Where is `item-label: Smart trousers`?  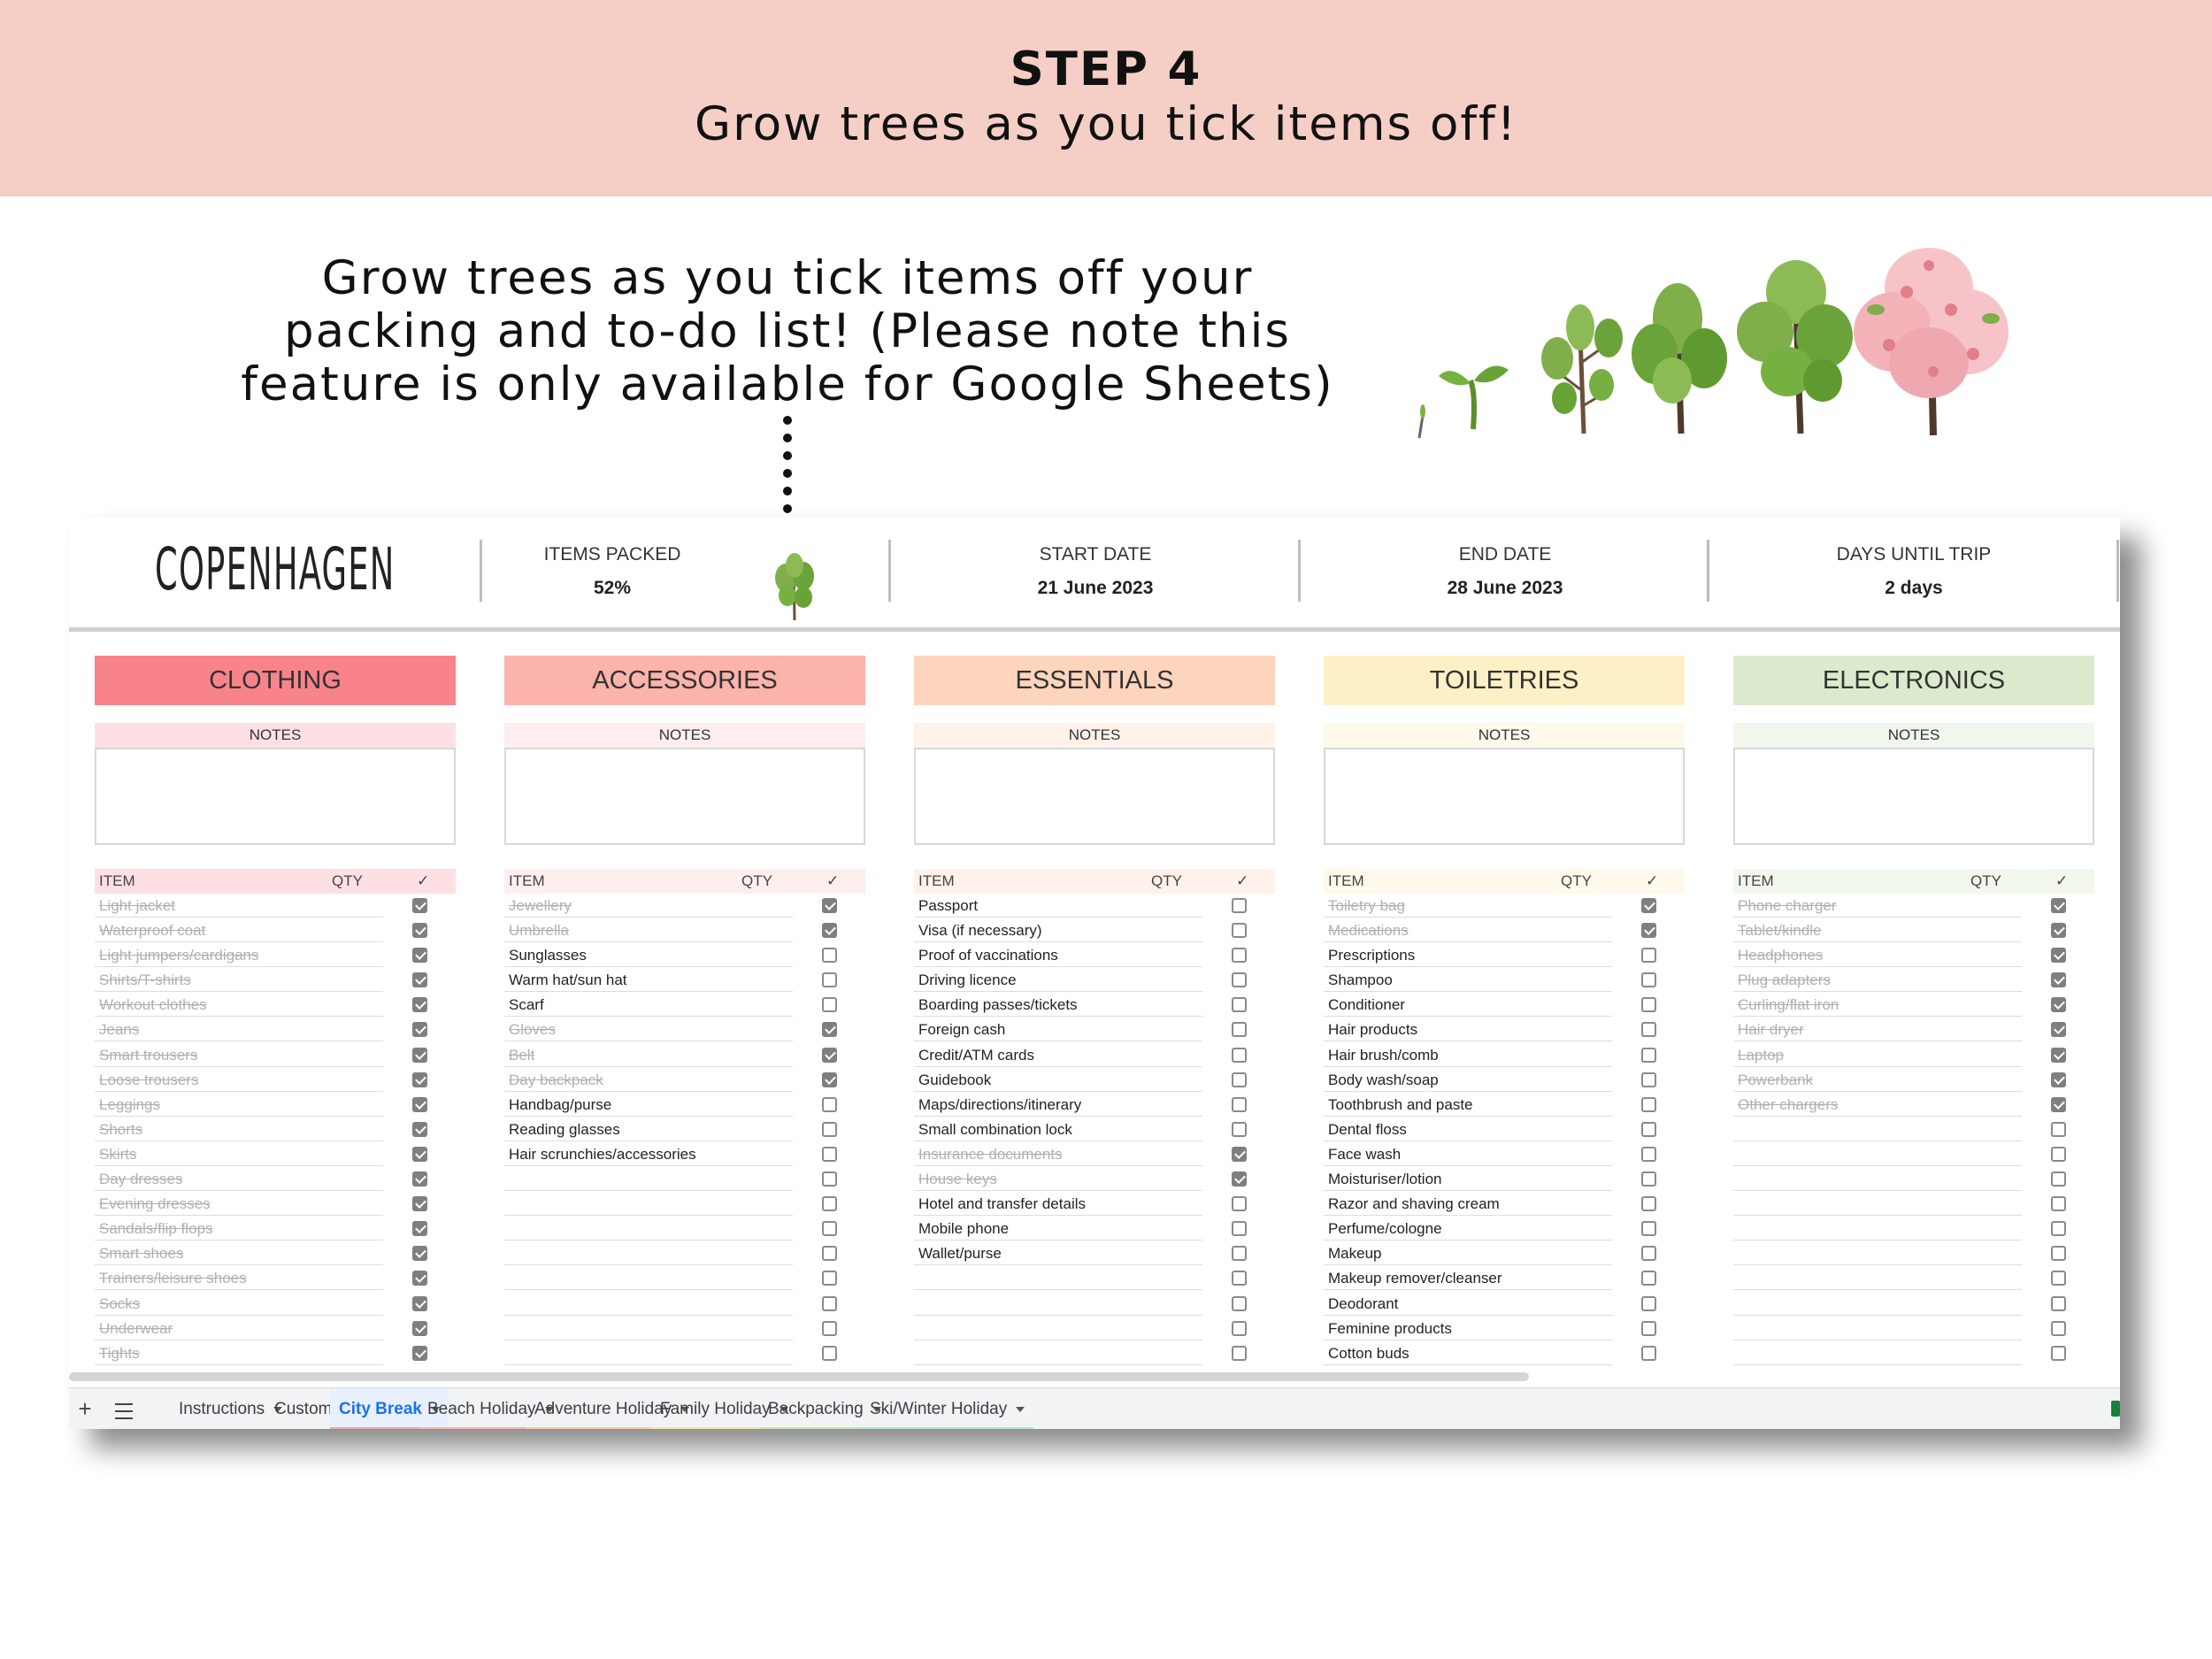
item-label: Smart trousers is located at coordinates (240, 1056).